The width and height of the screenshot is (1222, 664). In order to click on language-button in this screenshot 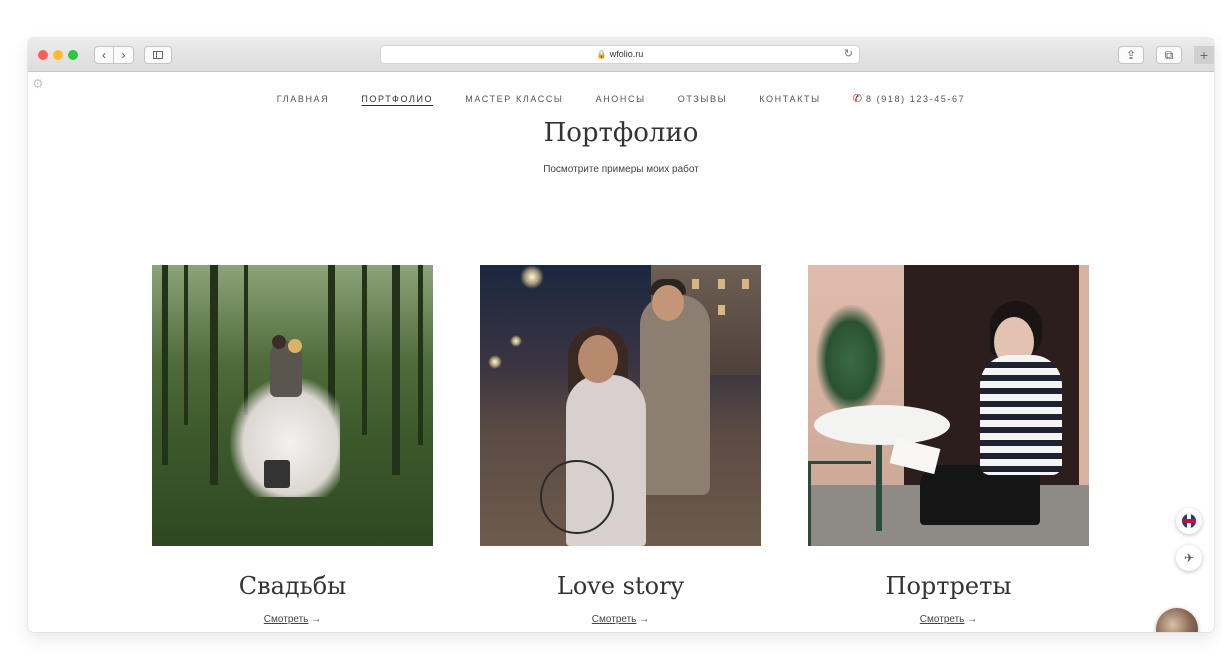, I will do `click(1189, 521)`.